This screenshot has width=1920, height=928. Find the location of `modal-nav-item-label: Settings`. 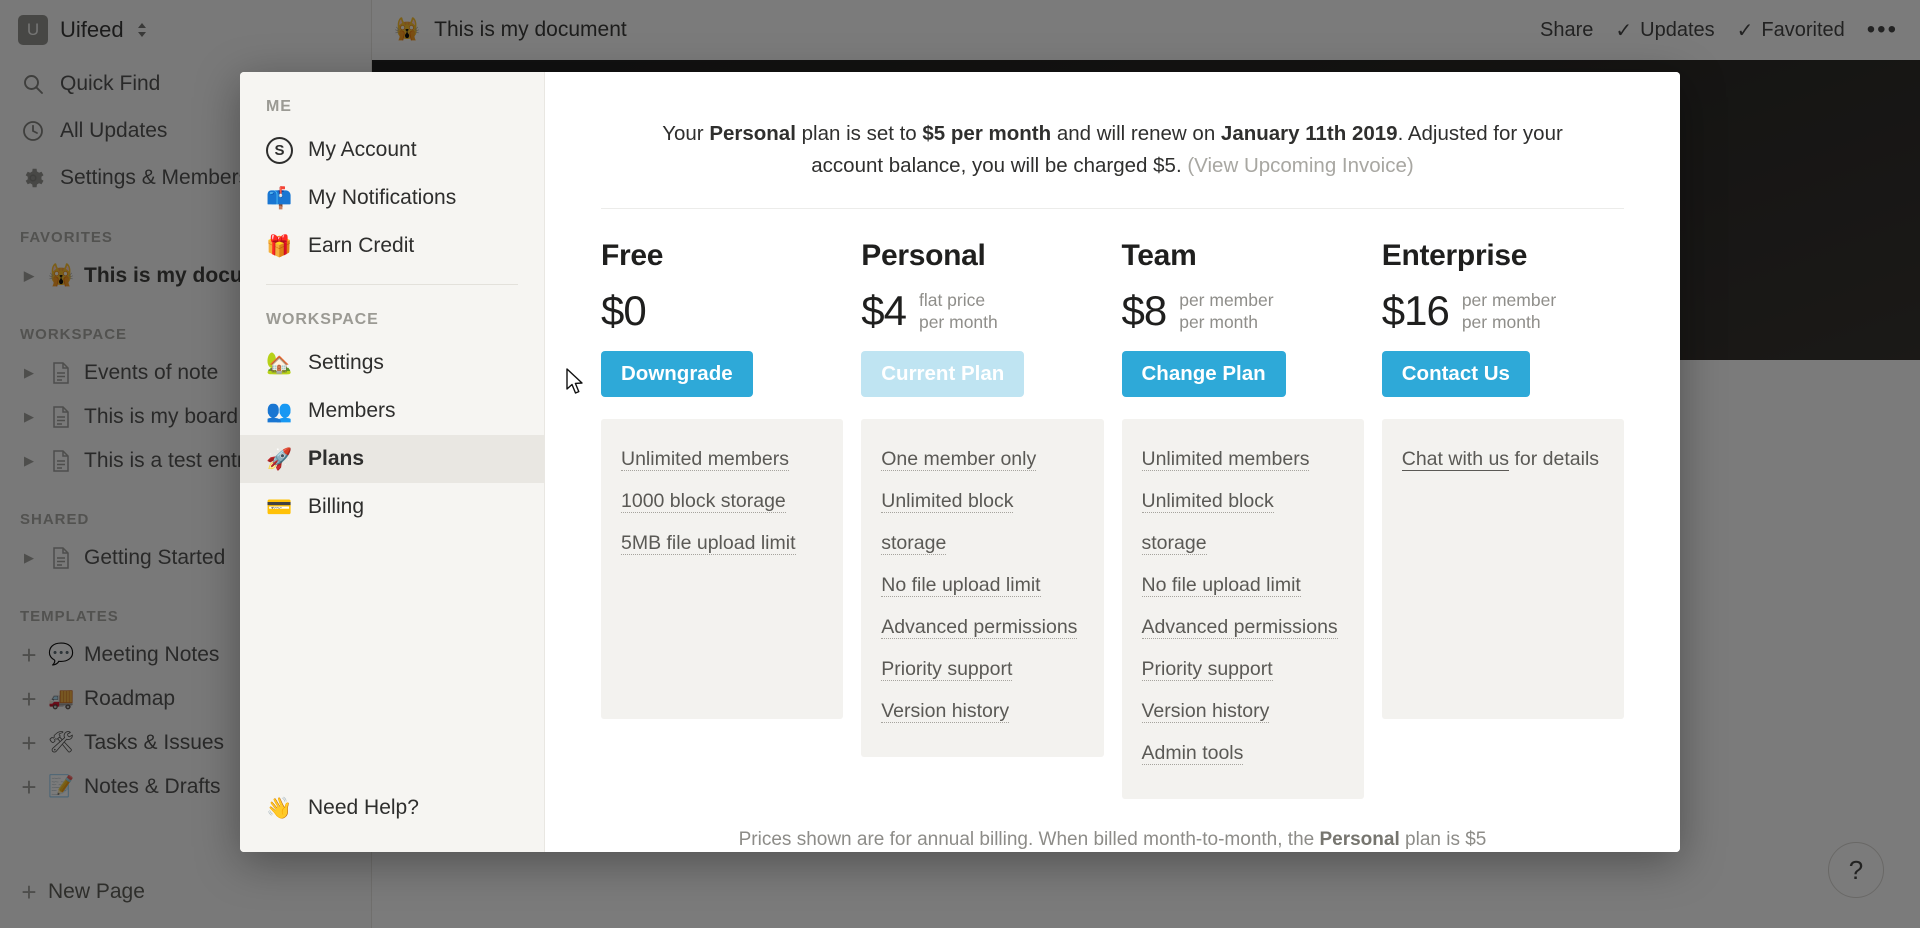

modal-nav-item-label: Settings is located at coordinates (346, 362).